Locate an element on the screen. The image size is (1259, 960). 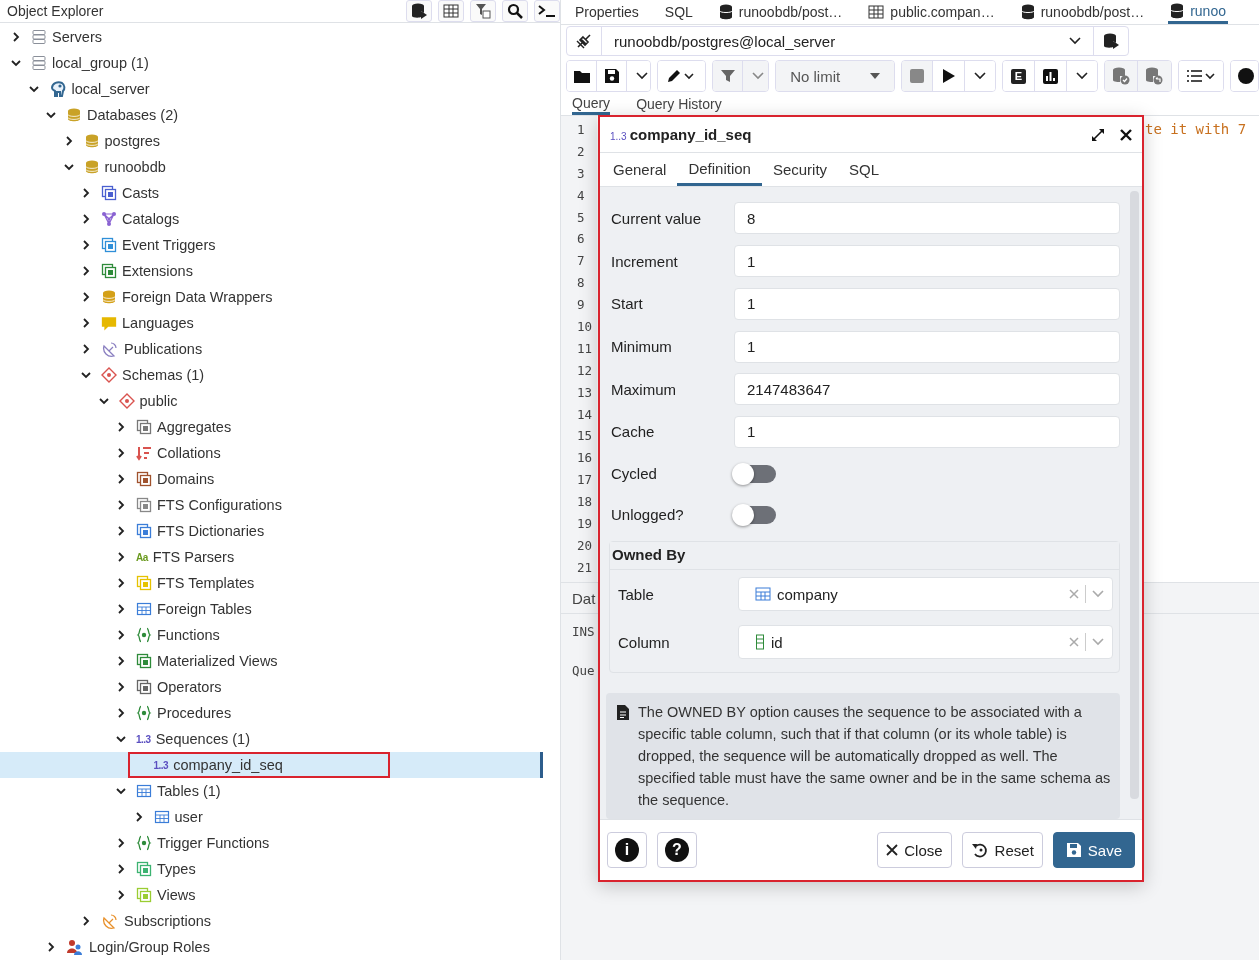
database-play-icon is located at coordinates (1111, 41).